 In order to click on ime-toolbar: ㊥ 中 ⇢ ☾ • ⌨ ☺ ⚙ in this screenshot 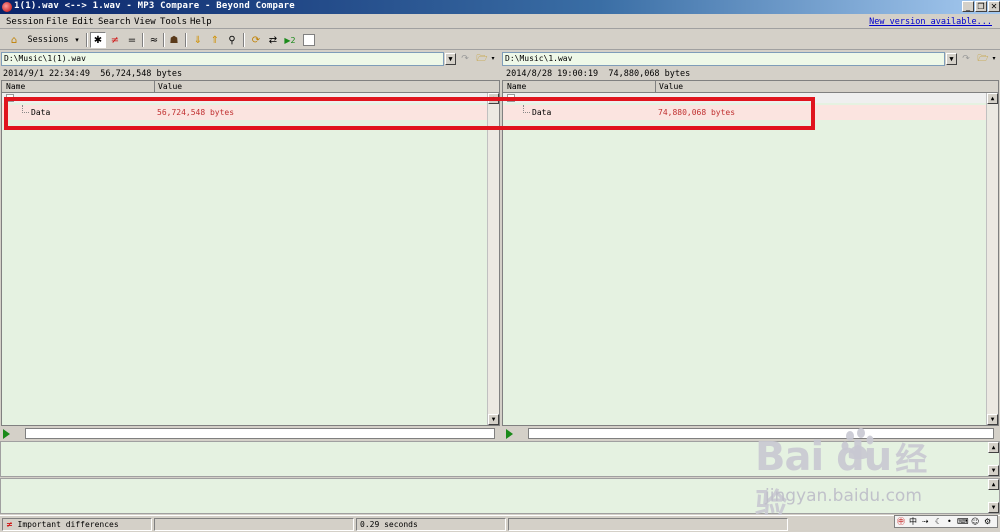, I will do `click(946, 521)`.